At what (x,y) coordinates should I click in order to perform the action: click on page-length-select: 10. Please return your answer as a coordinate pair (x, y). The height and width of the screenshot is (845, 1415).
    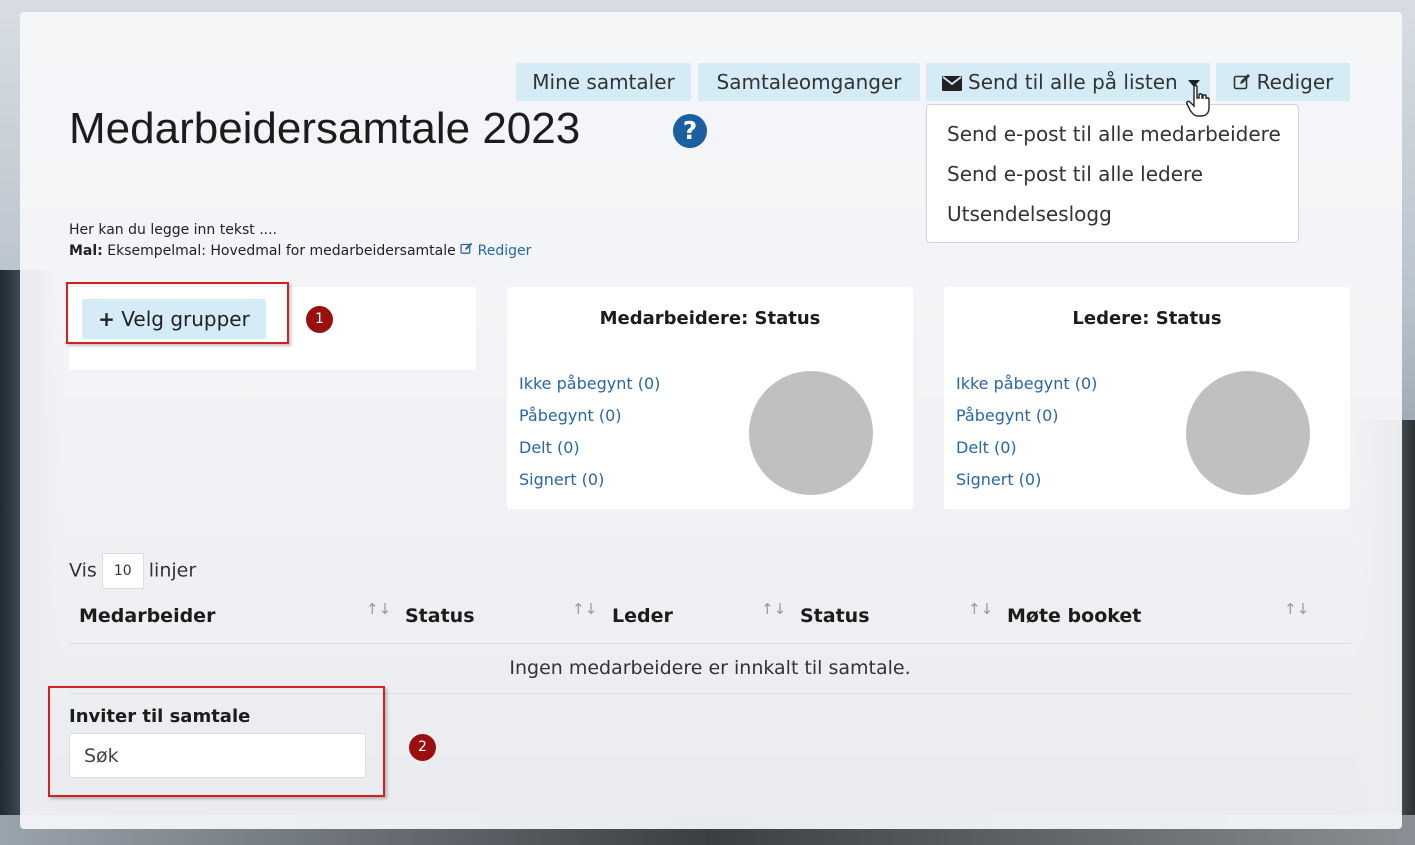
    Looking at the image, I should click on (122, 571).